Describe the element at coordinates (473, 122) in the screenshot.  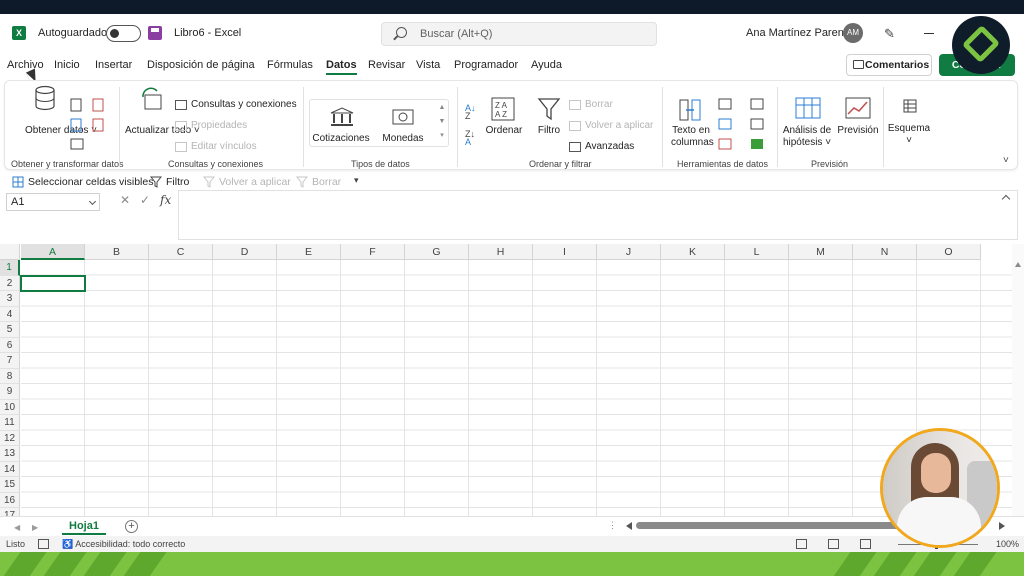
I see `sort-az-icons: A↓ Z Z↓ A` at that location.